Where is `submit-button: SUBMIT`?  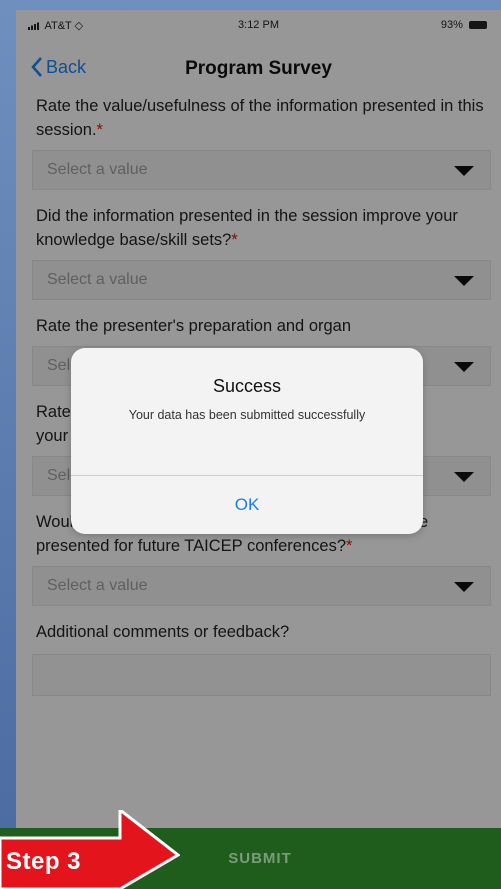
submit-button: SUBMIT is located at coordinates (260, 858).